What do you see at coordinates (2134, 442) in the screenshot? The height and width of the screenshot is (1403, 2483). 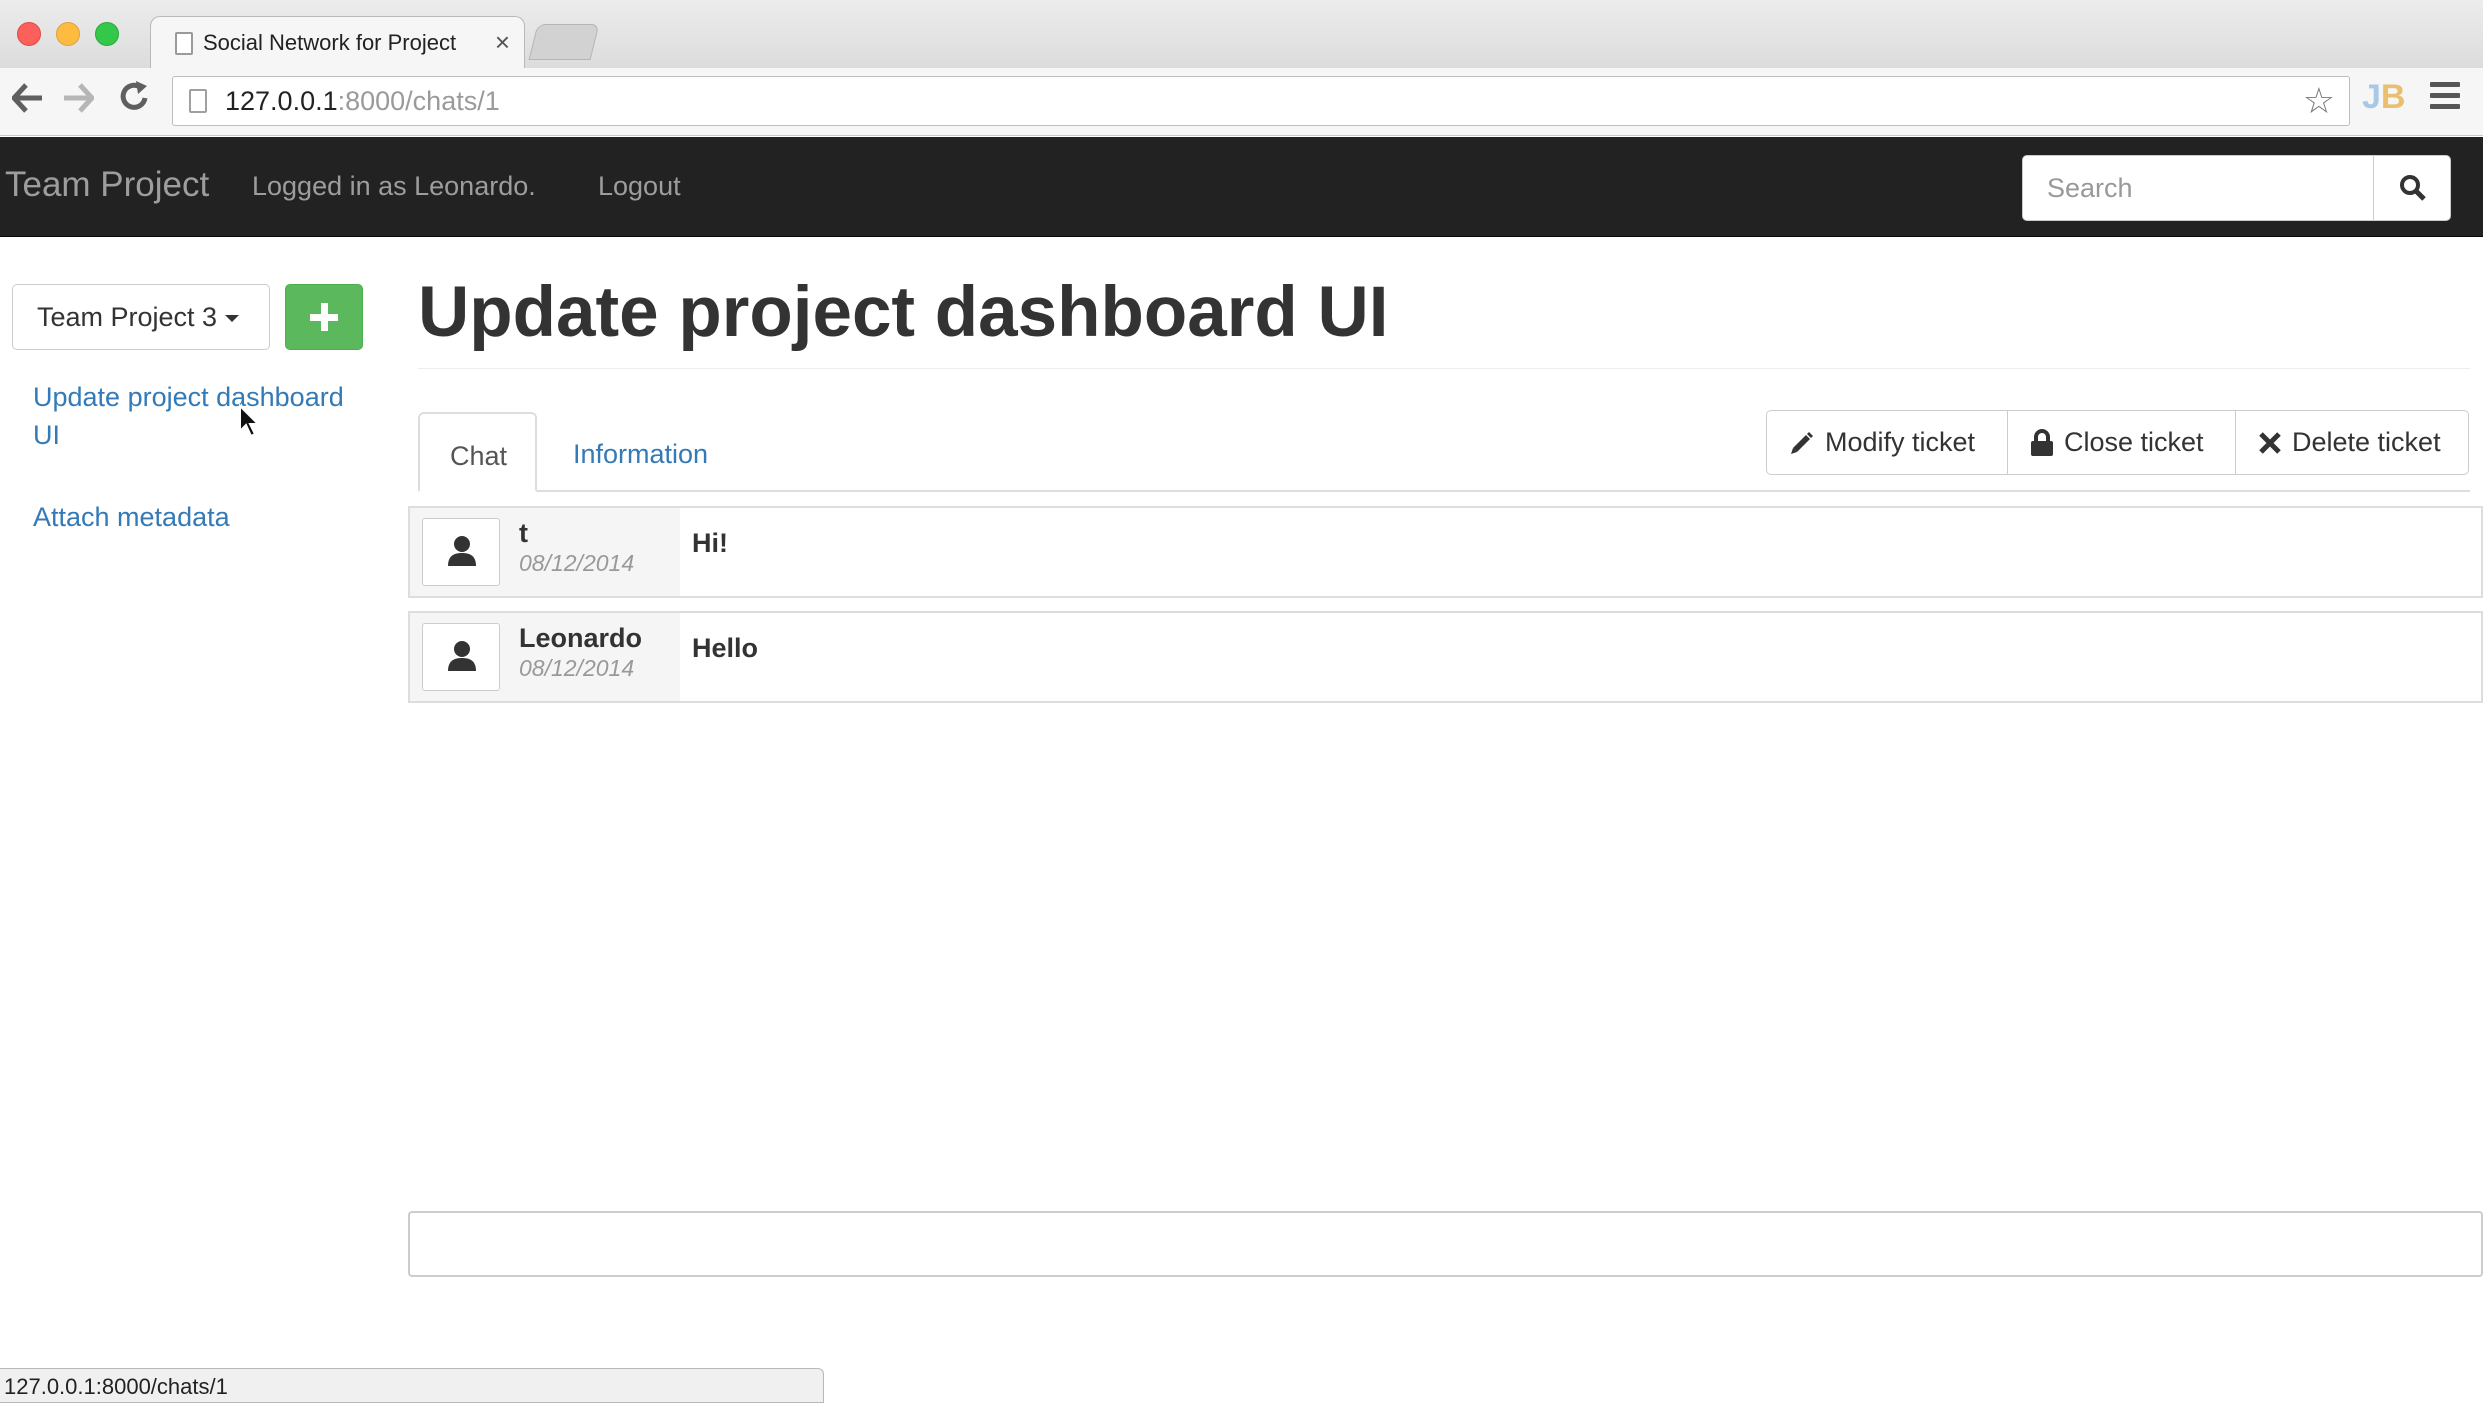 I see `close-ticket-label: Close ticket` at bounding box center [2134, 442].